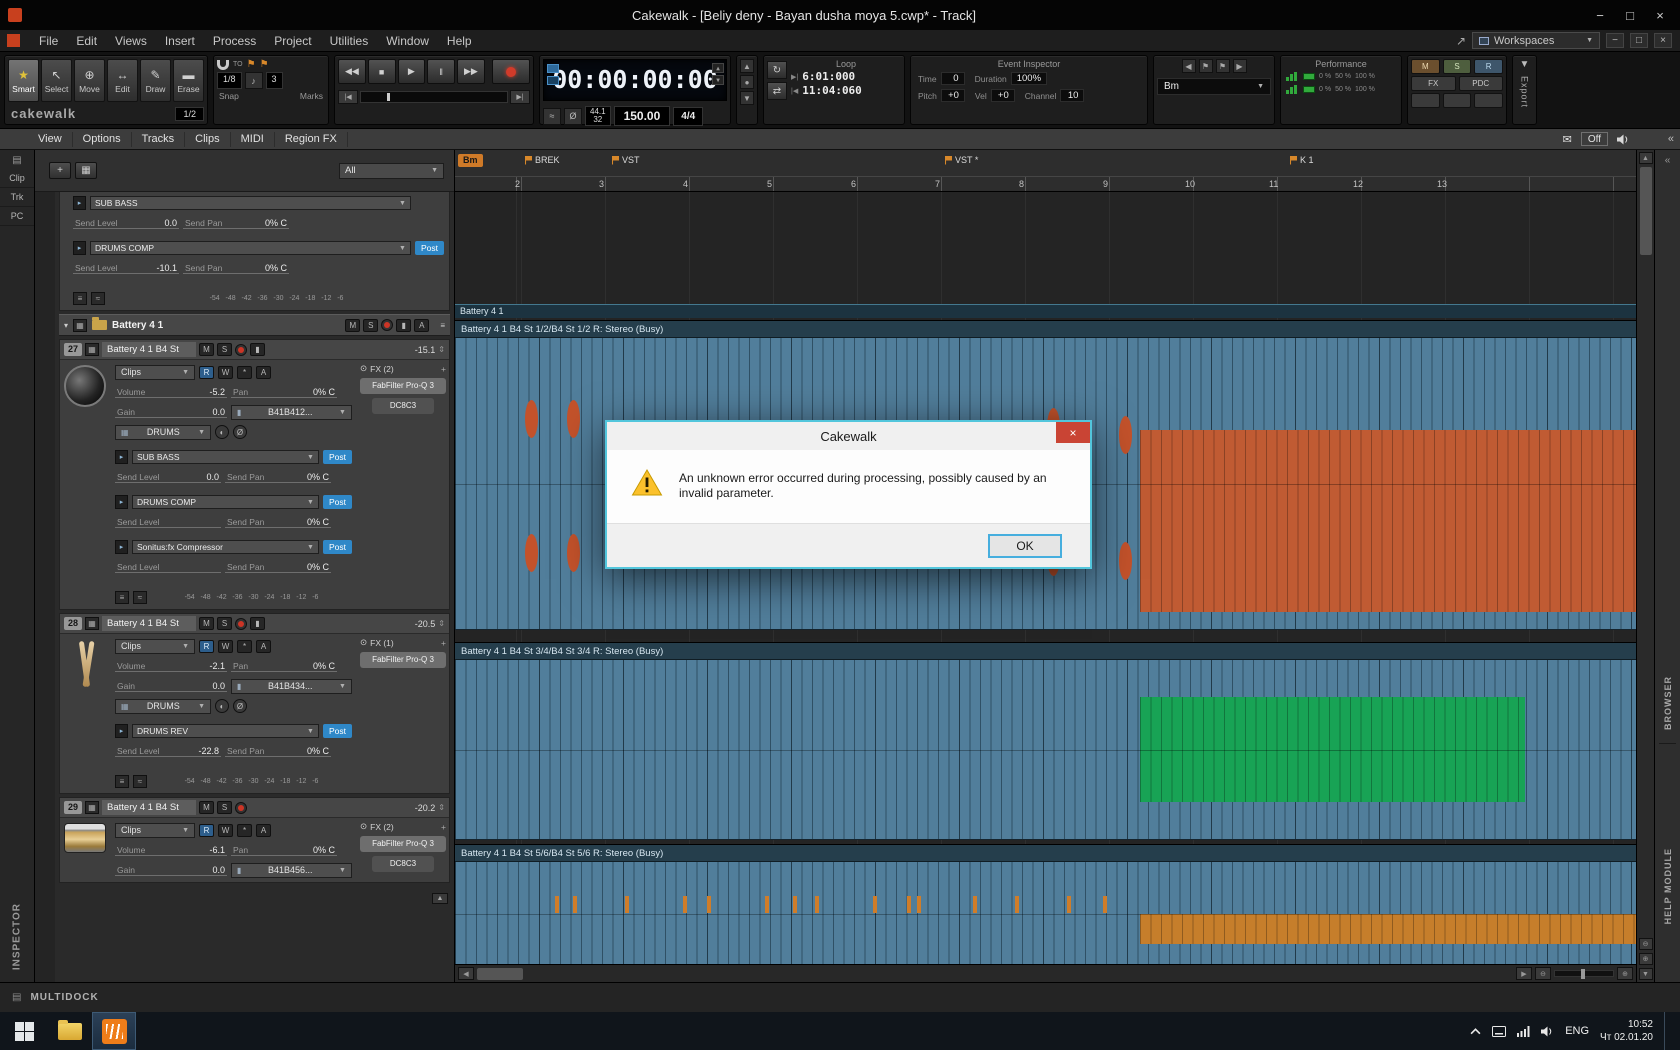 Image resolution: width=1680 pixels, height=1050 pixels. Describe the element at coordinates (241, 807) in the screenshot. I see `arm-record-button` at that location.